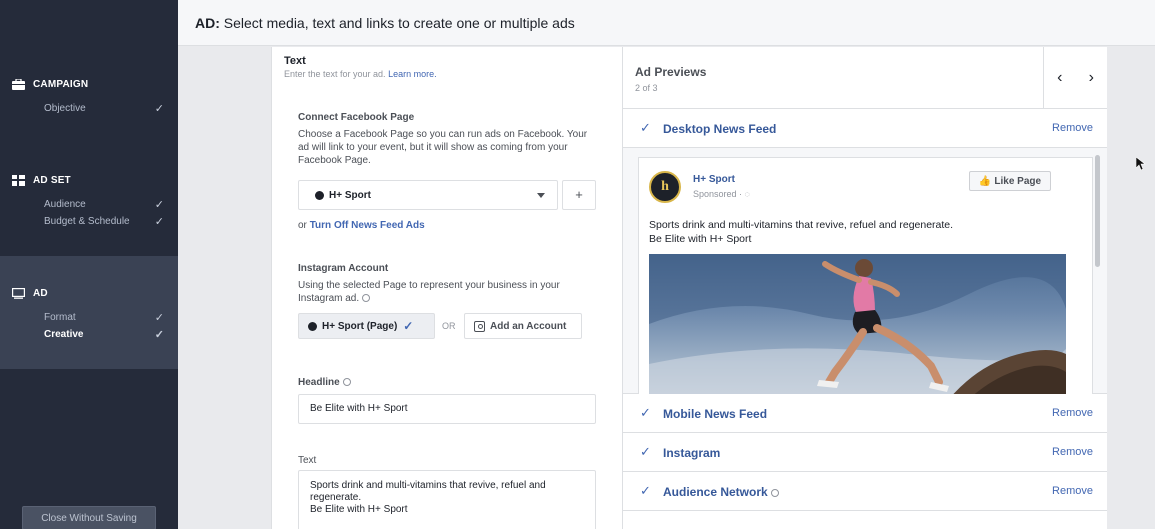  I want to click on sidebar-item-budget-schedule: Budget & Schedule ✓, so click(89, 221).